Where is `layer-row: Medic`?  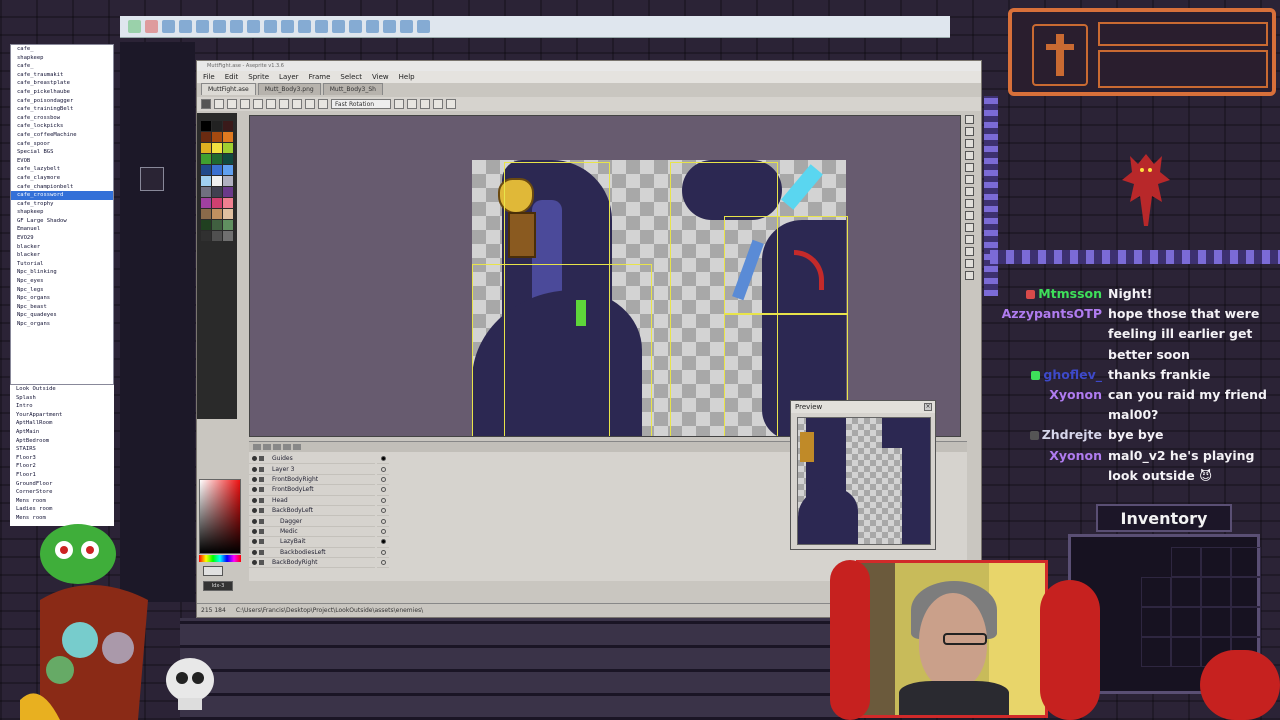
layer-row: Medic is located at coordinates (312, 532).